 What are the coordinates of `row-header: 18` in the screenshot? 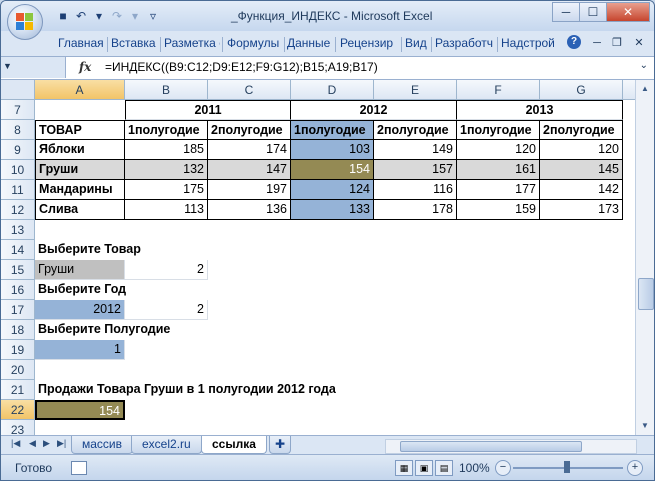 It's located at (18, 330).